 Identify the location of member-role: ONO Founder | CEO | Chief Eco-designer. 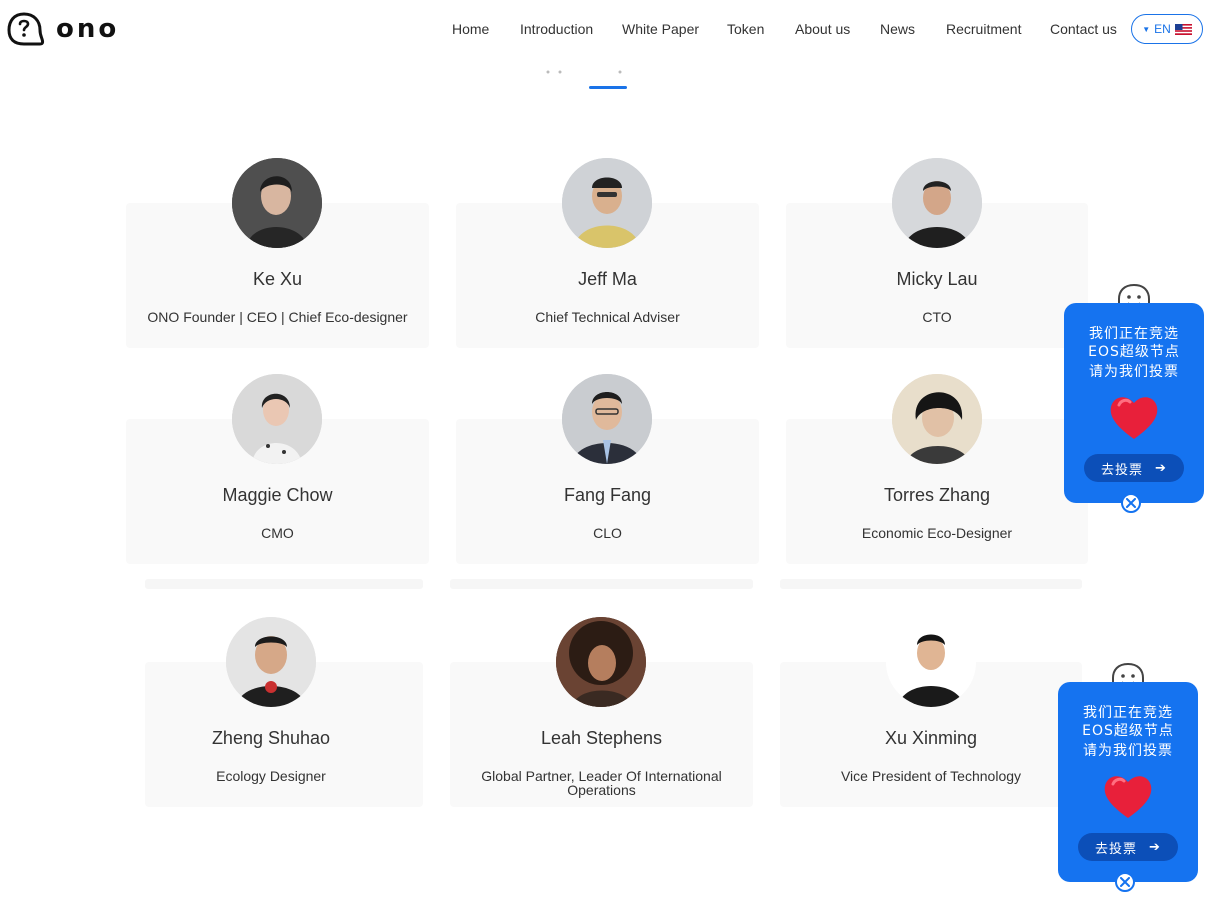
(277, 317).